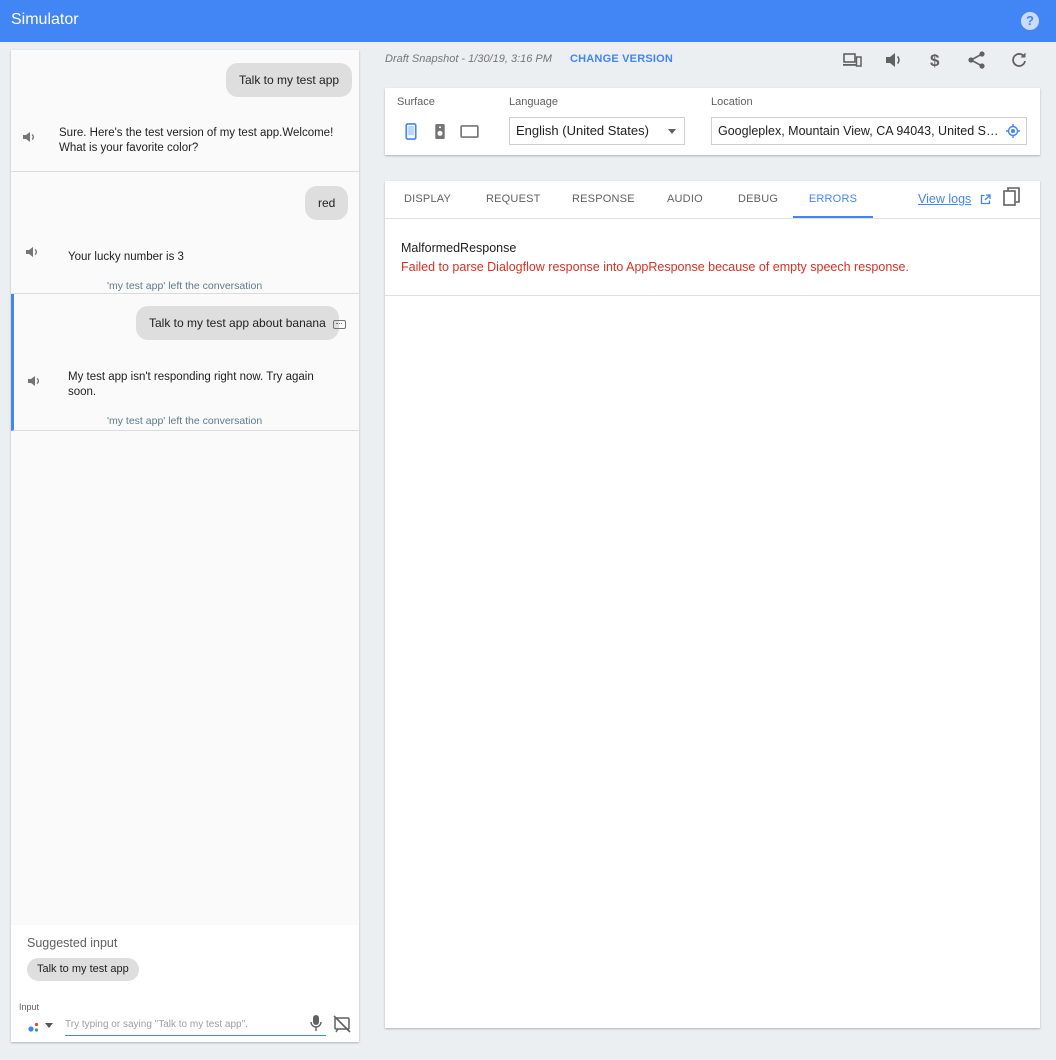 Image resolution: width=1056 pixels, height=1060 pixels. What do you see at coordinates (45, 19) in the screenshot?
I see `app-title: Simulator` at bounding box center [45, 19].